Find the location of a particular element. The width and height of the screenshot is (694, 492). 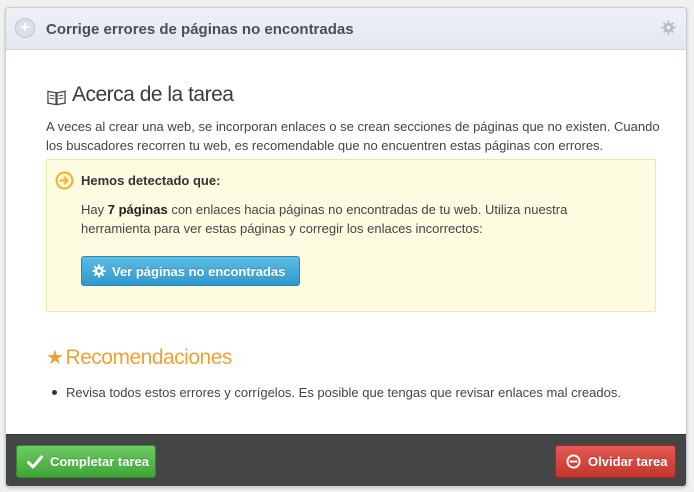

complete-task-button: Completar tarea is located at coordinates (86, 461).